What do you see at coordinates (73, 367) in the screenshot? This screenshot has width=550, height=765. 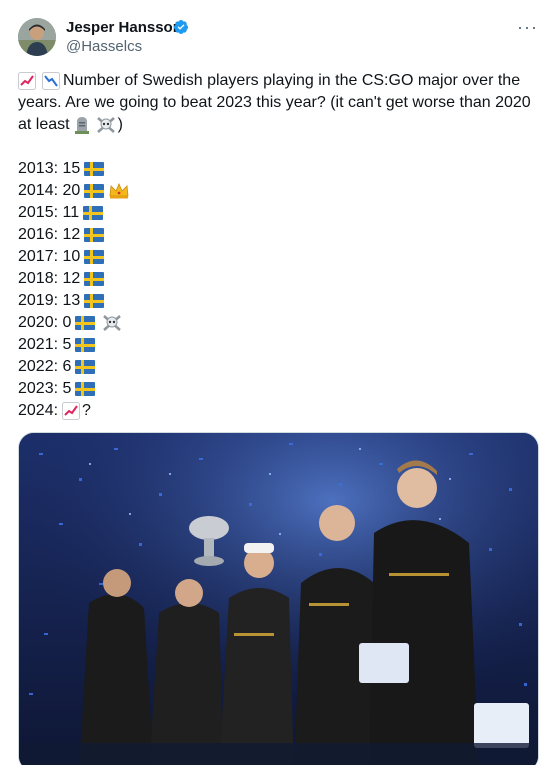 I see `year-row: 2022: 6` at bounding box center [73, 367].